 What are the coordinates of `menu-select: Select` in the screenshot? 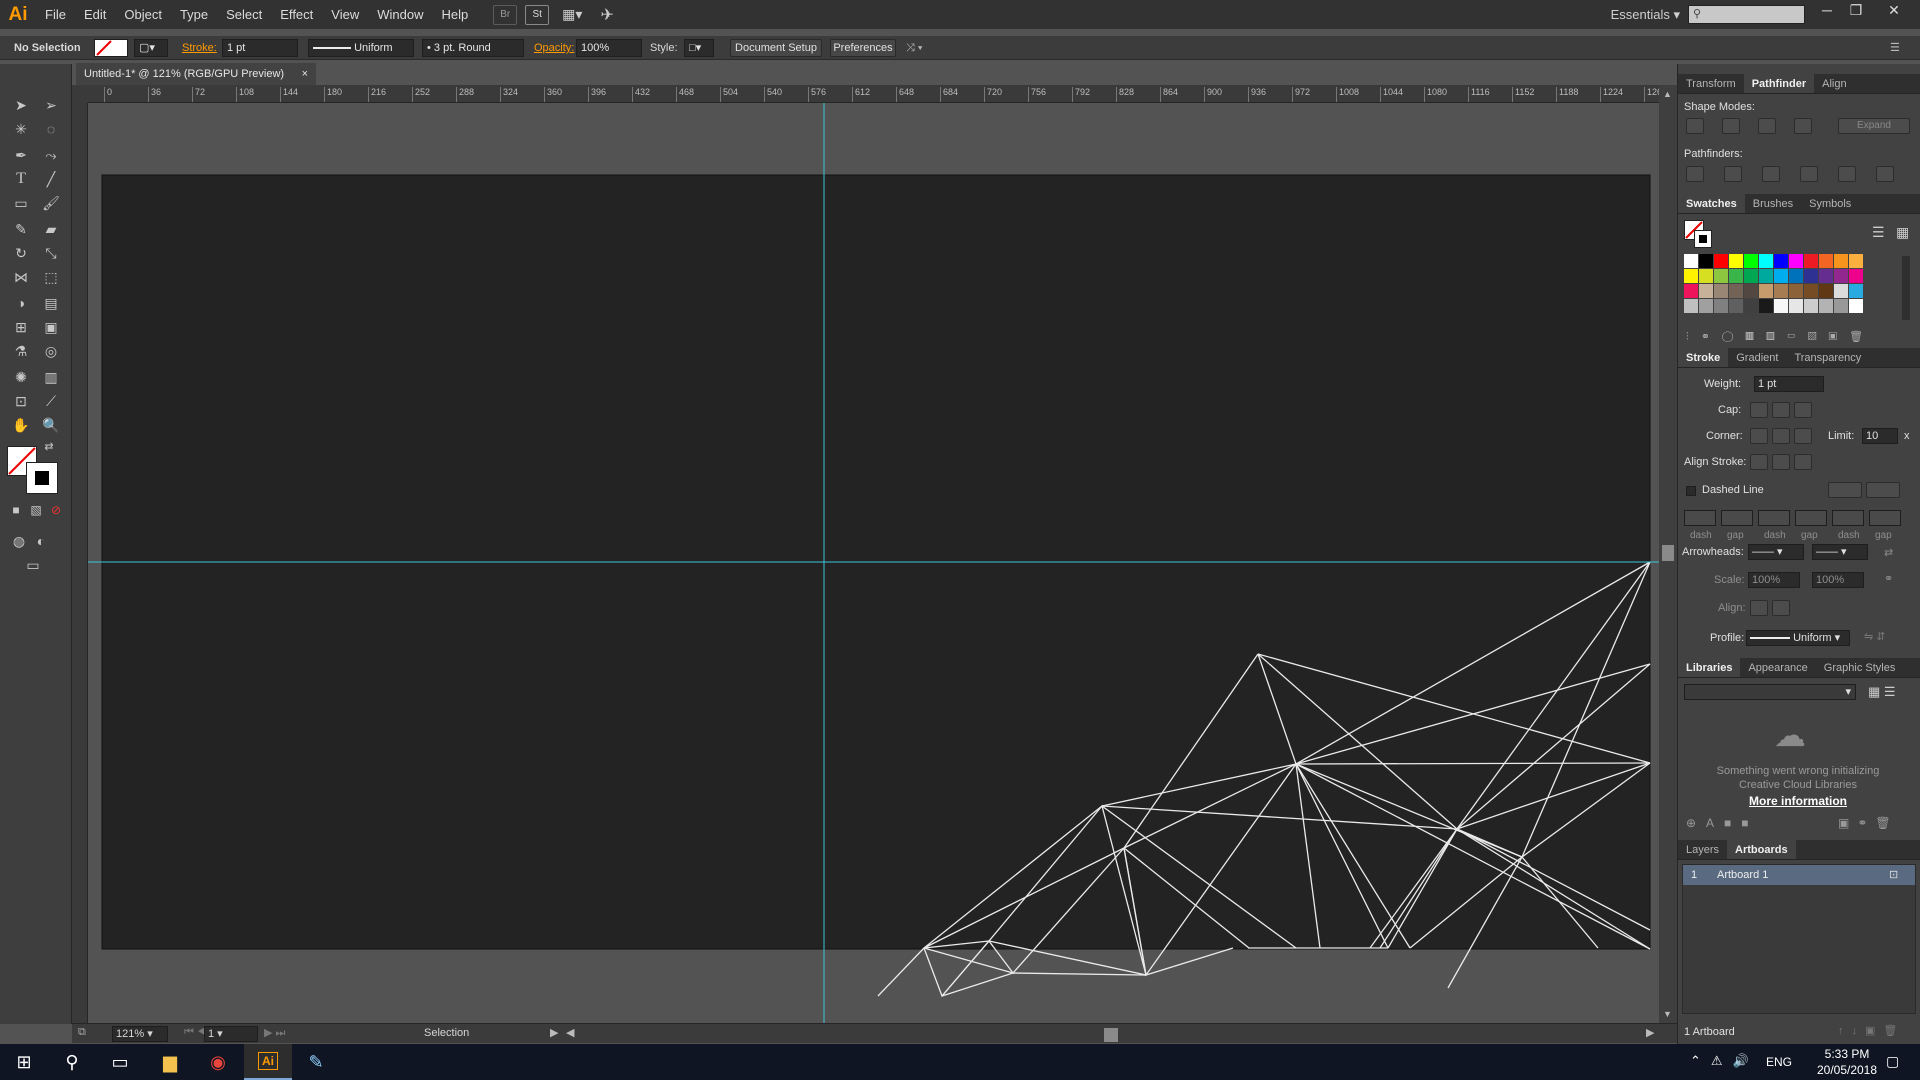 It's located at (244, 14).